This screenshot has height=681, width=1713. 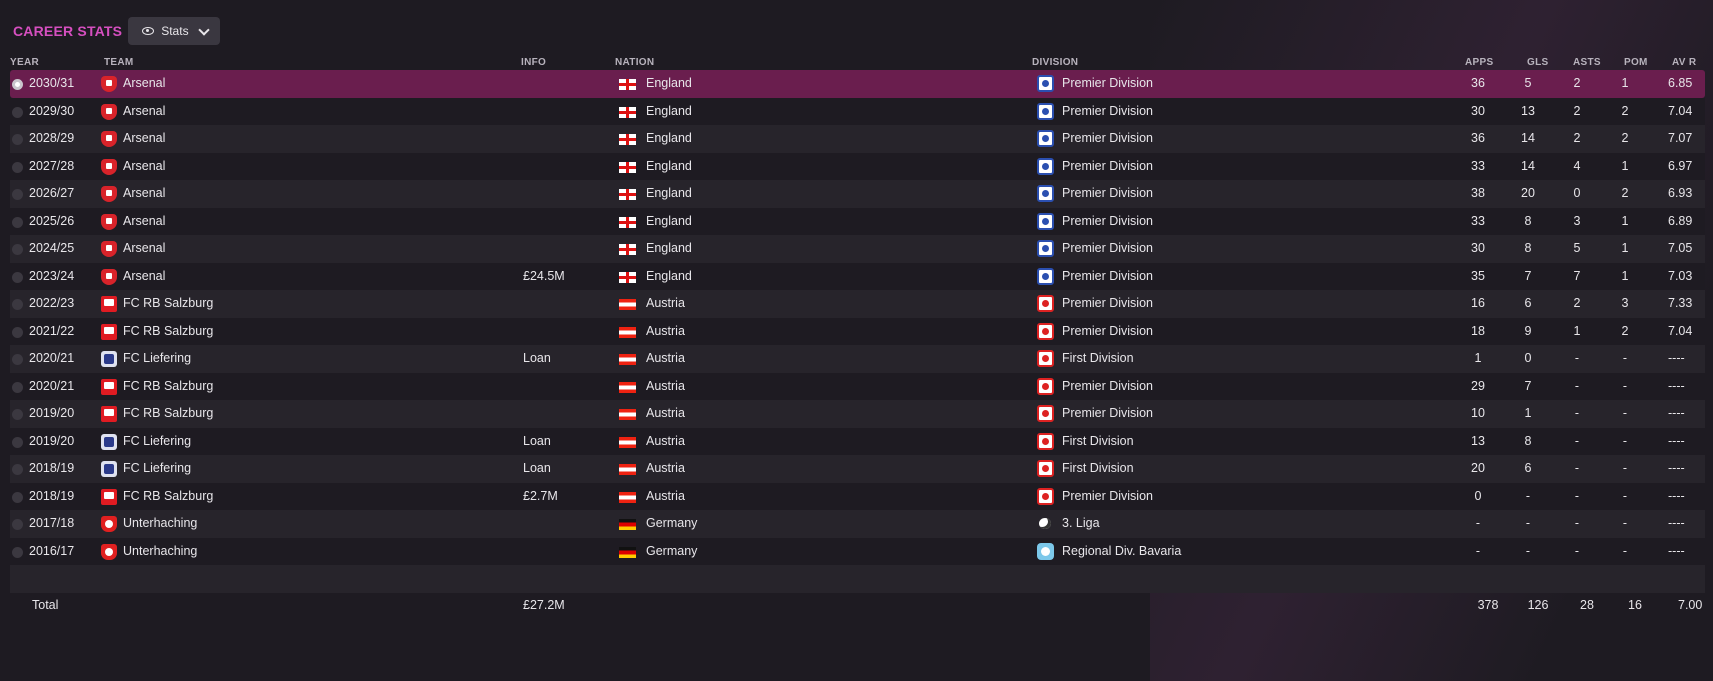 I want to click on division-link: 3. Liga, so click(x=1081, y=524).